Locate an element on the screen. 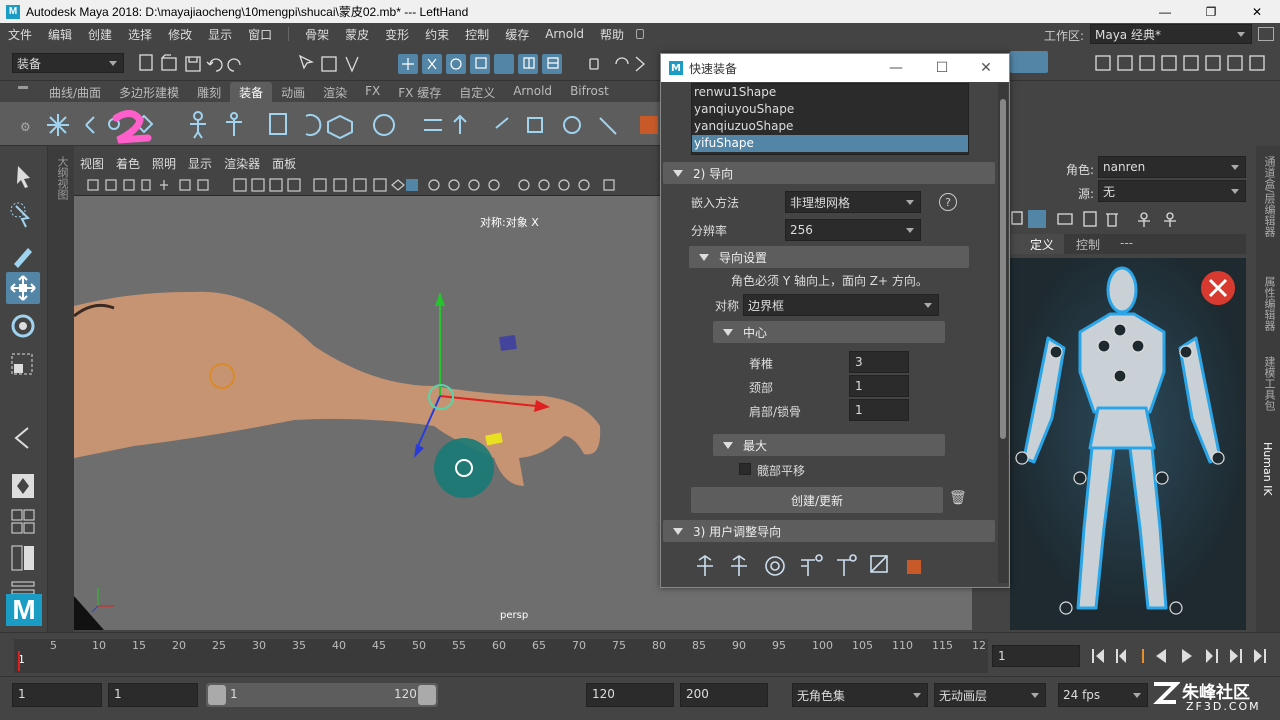 This screenshot has height=720, width=1280. status-line-icons is located at coordinates (396, 64).